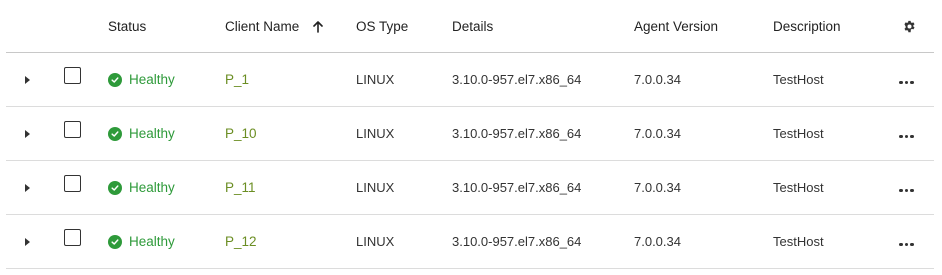  What do you see at coordinates (807, 26) in the screenshot?
I see `column-header-description: Description` at bounding box center [807, 26].